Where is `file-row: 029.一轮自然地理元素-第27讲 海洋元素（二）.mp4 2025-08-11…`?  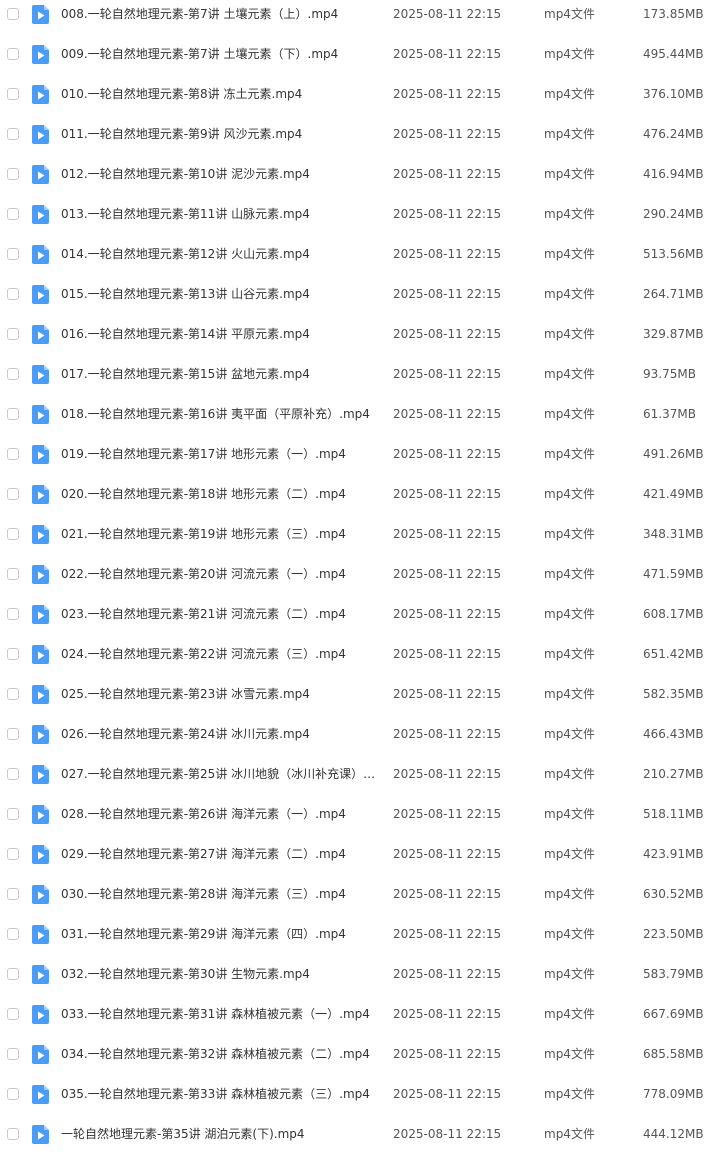
file-row: 029.一轮自然地理元素-第27讲 海洋元素（二）.mp4 2025-08-11… is located at coordinates (352, 854).